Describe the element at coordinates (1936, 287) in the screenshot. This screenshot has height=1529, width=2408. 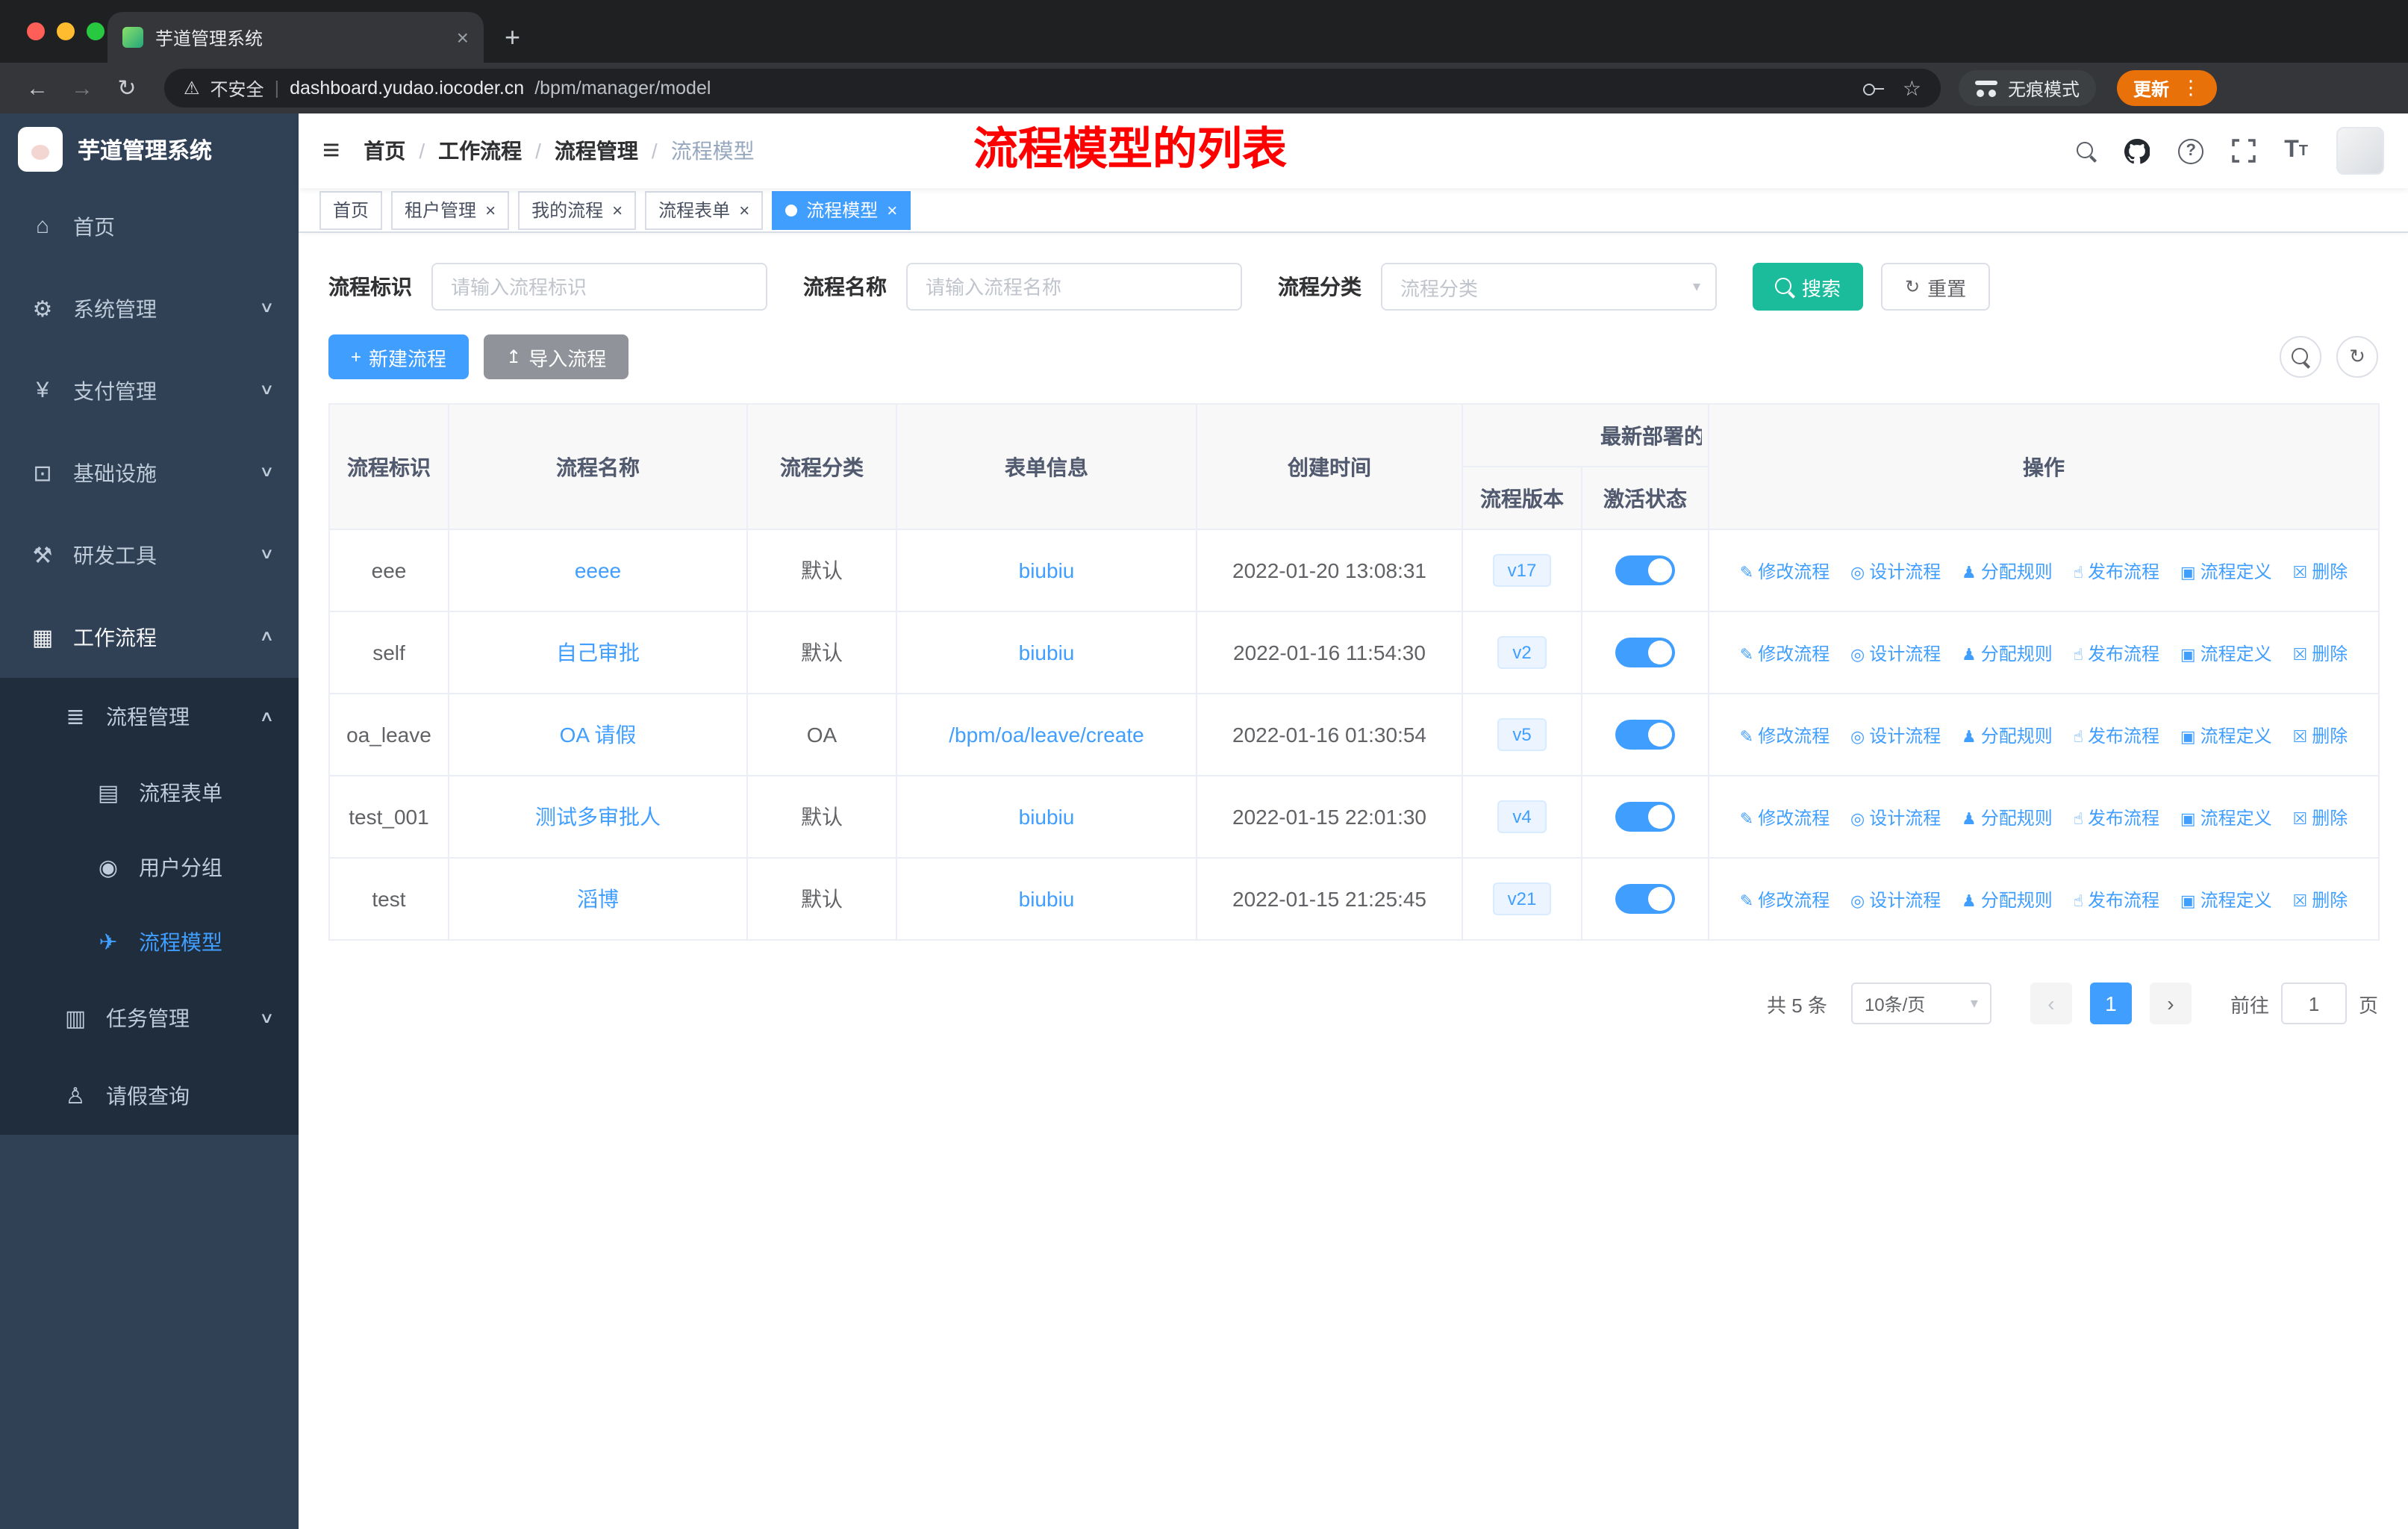
I see `reset-button: ↻ 重置` at that location.